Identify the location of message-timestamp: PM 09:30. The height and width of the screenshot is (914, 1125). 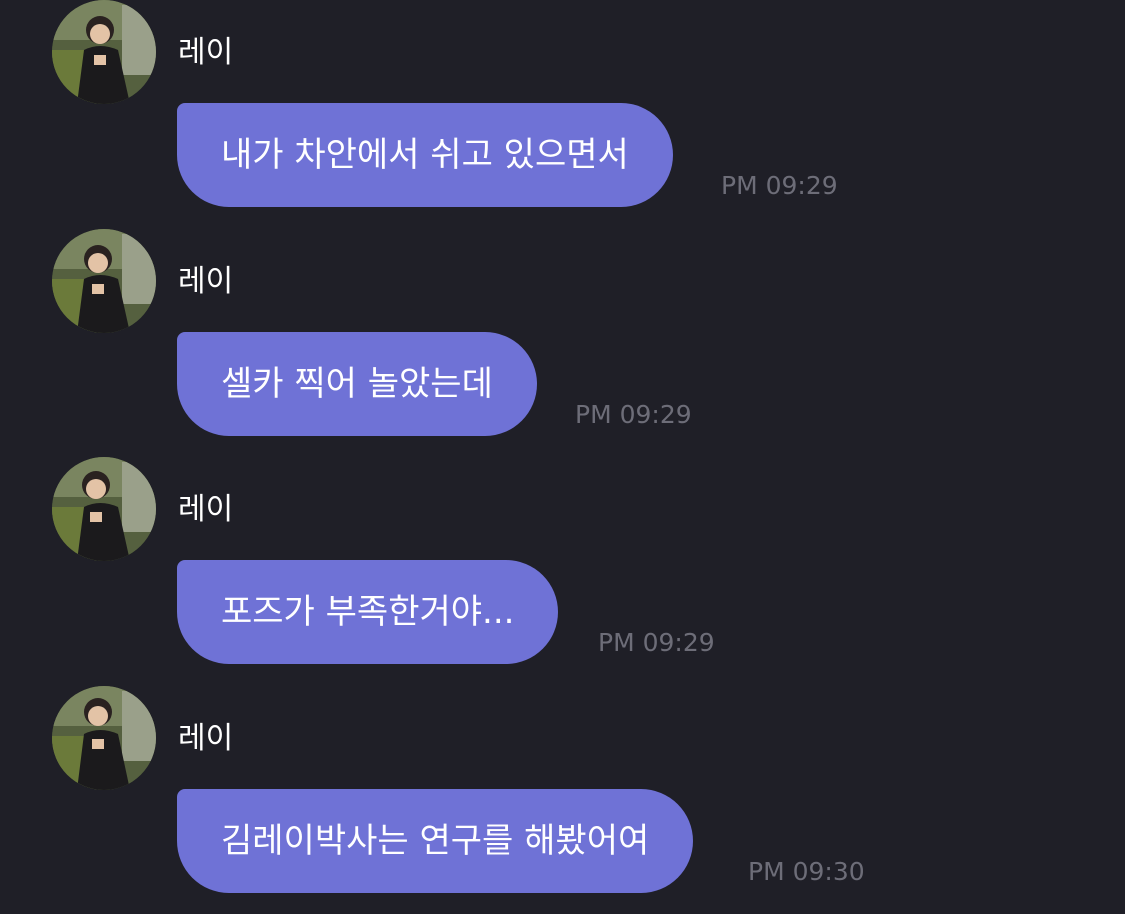
(806, 871).